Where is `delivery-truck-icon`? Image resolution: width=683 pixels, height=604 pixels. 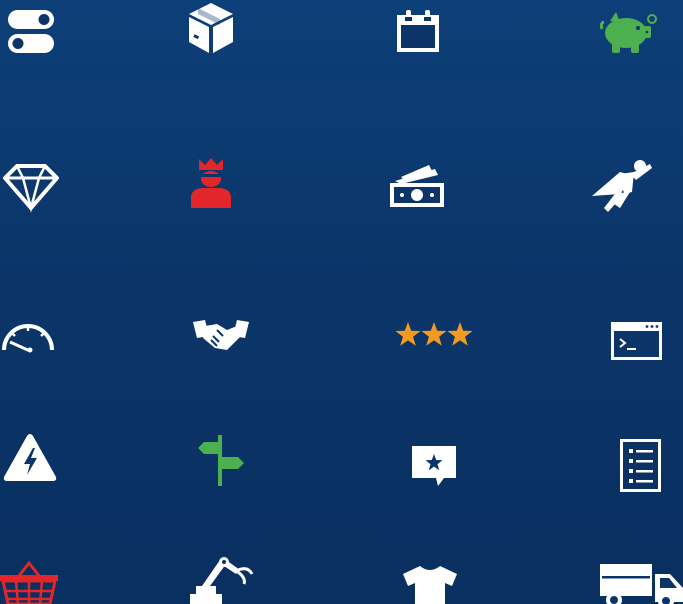
delivery-truck-icon is located at coordinates (641, 584).